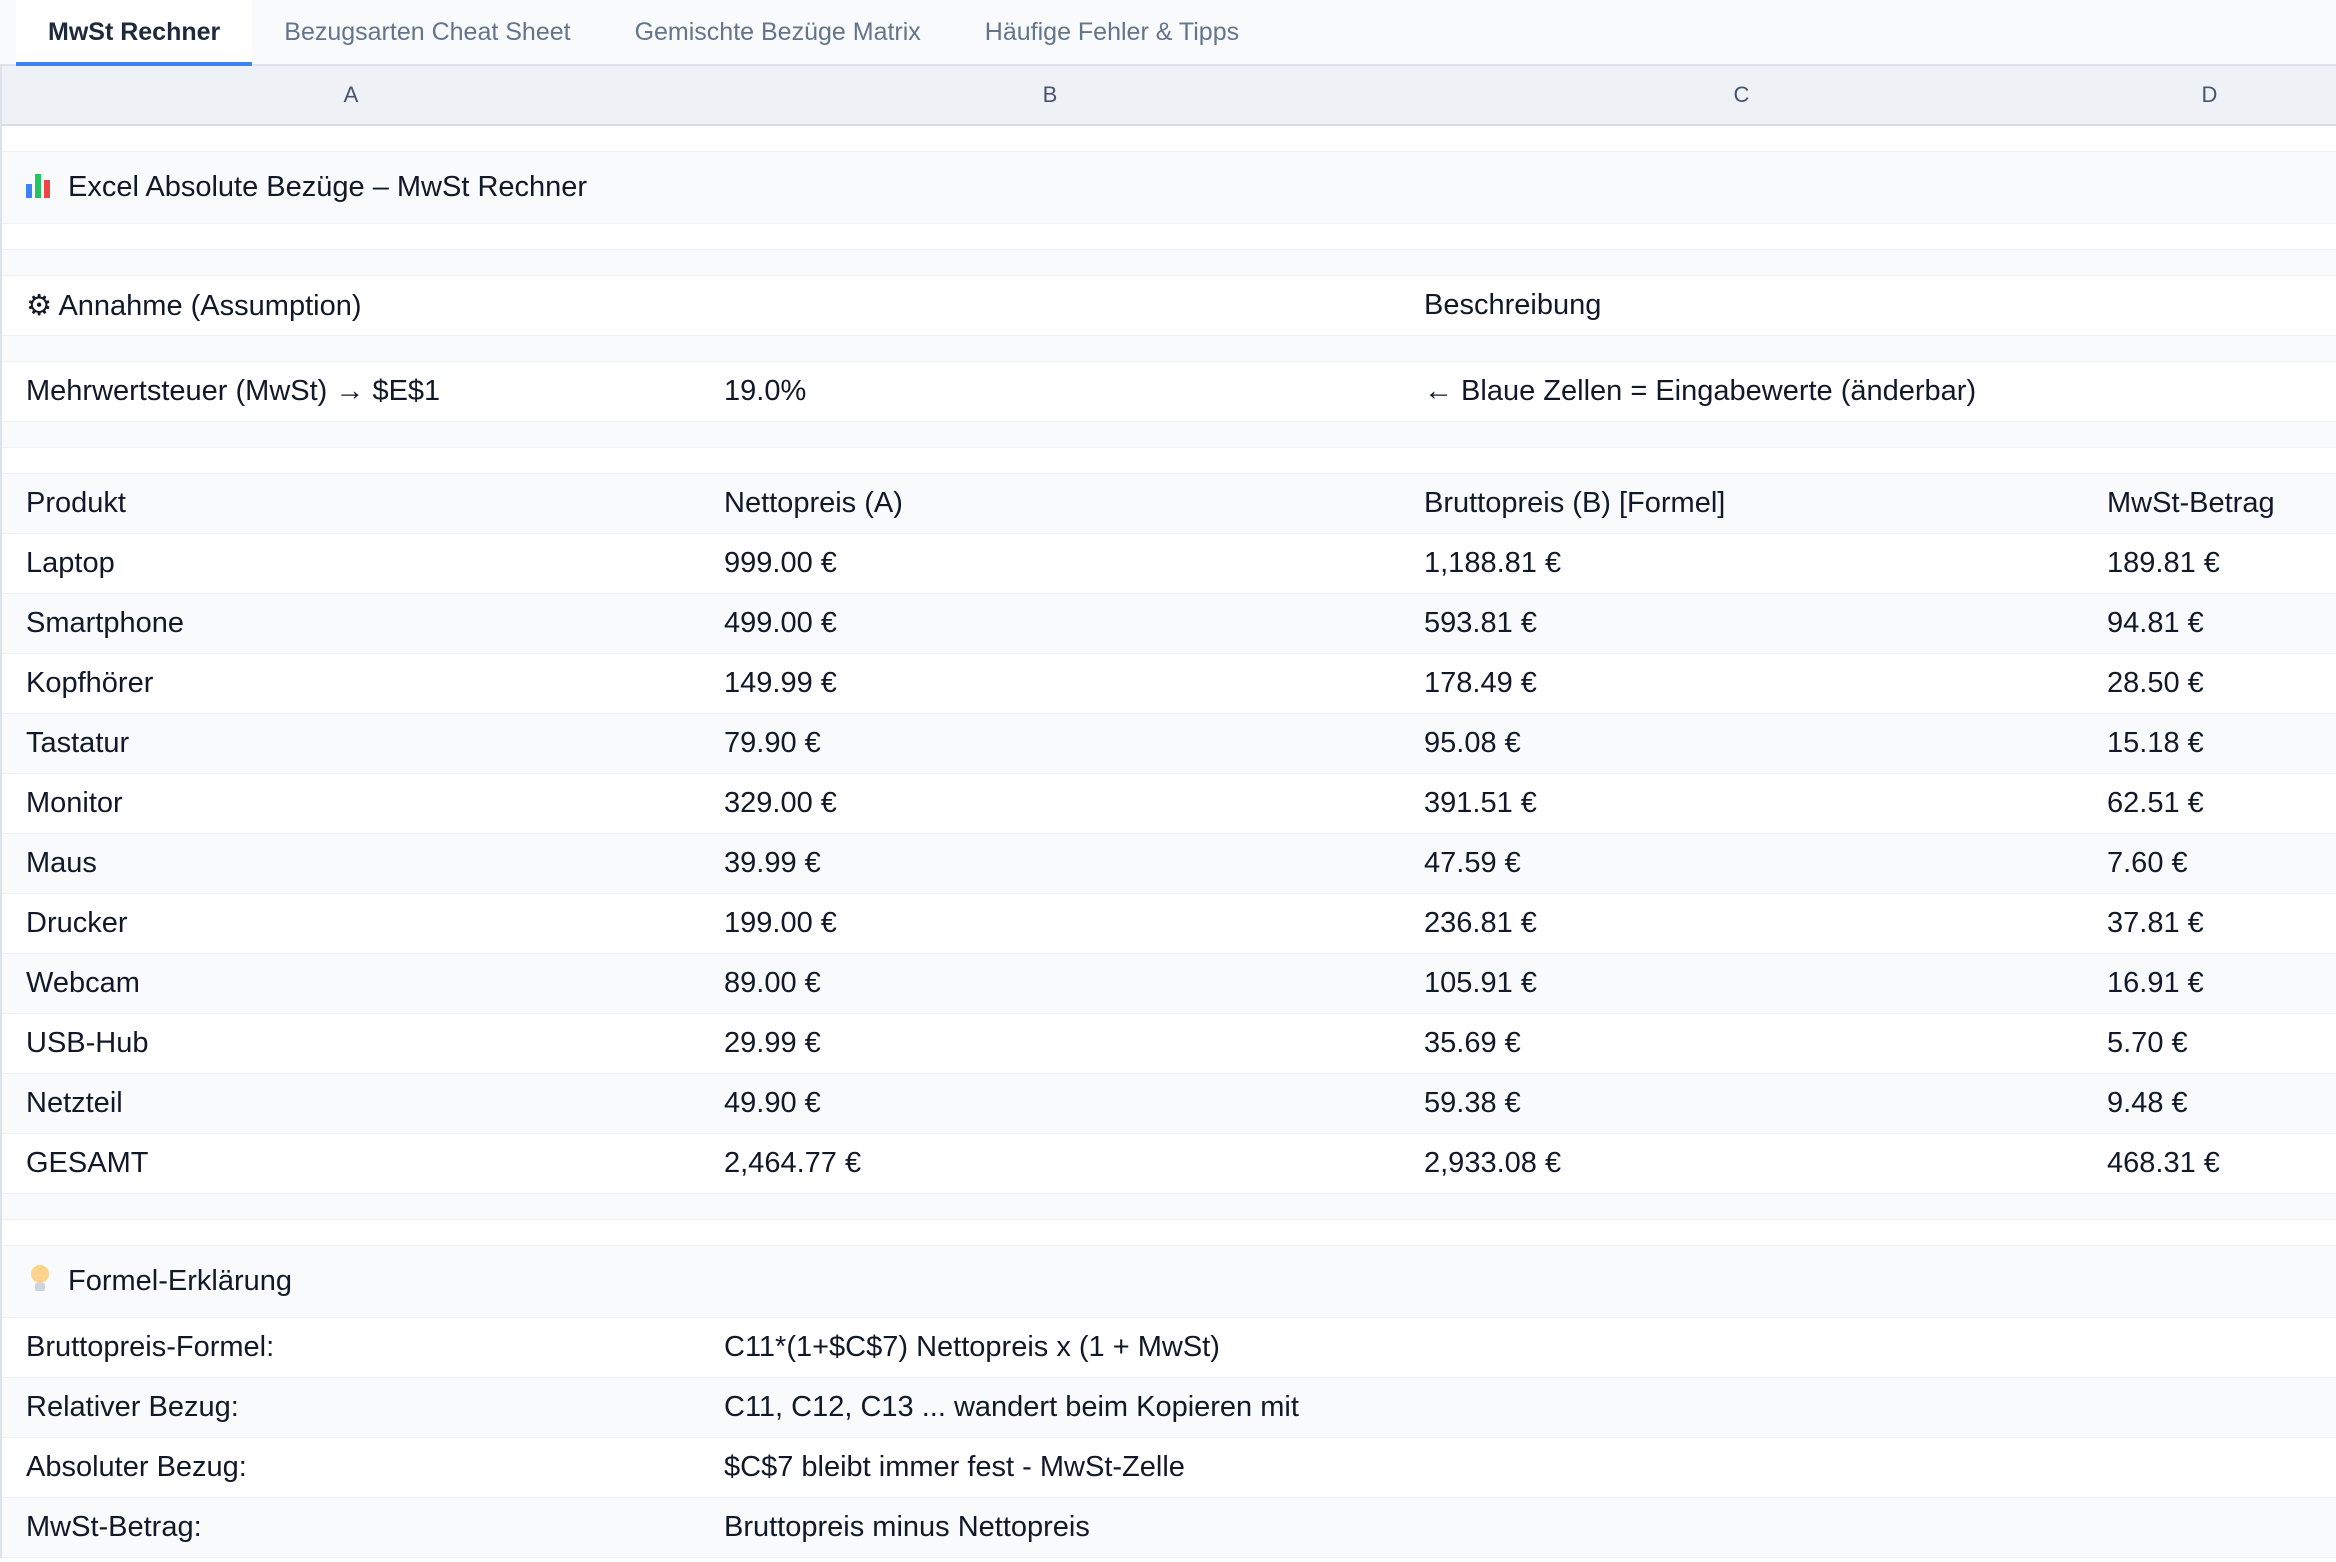 The height and width of the screenshot is (1562, 2336). What do you see at coordinates (1741, 683) in the screenshot?
I see `gross-price-cell: 178.49 €` at bounding box center [1741, 683].